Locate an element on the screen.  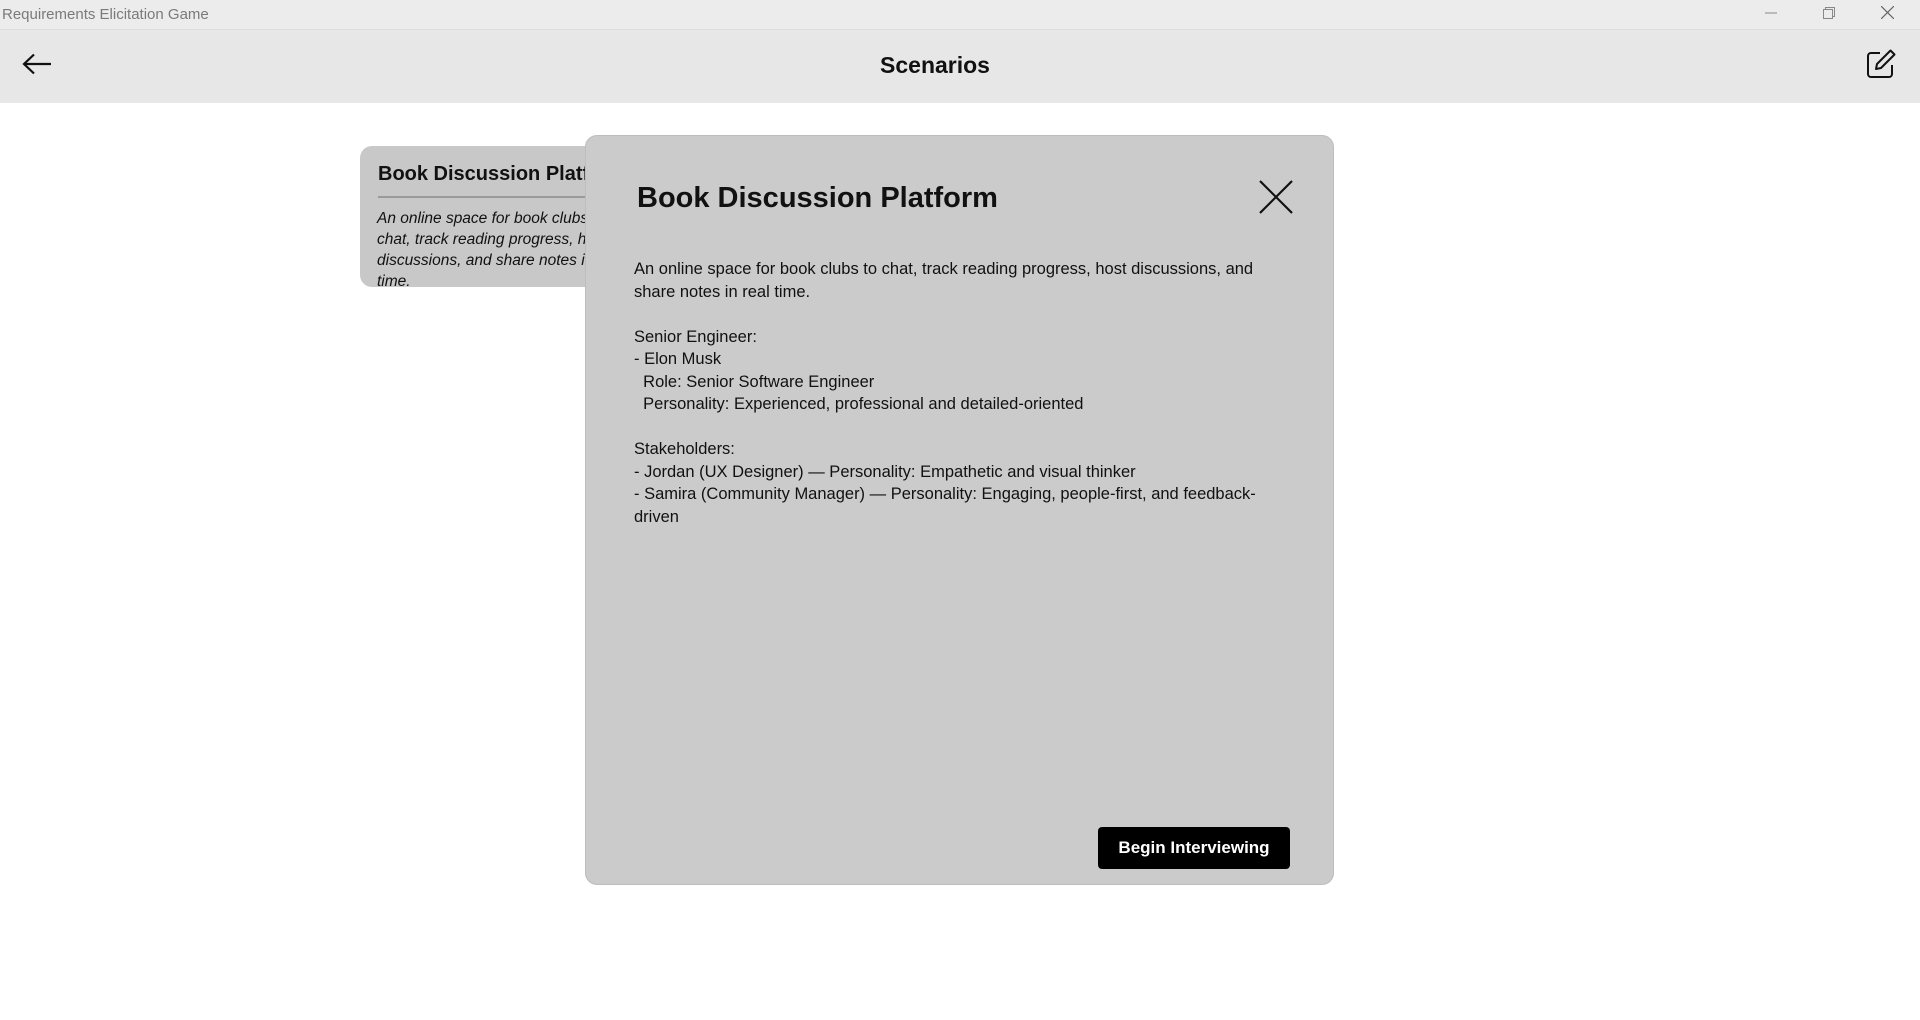
modal-title: Book Discussion Platform is located at coordinates (817, 198).